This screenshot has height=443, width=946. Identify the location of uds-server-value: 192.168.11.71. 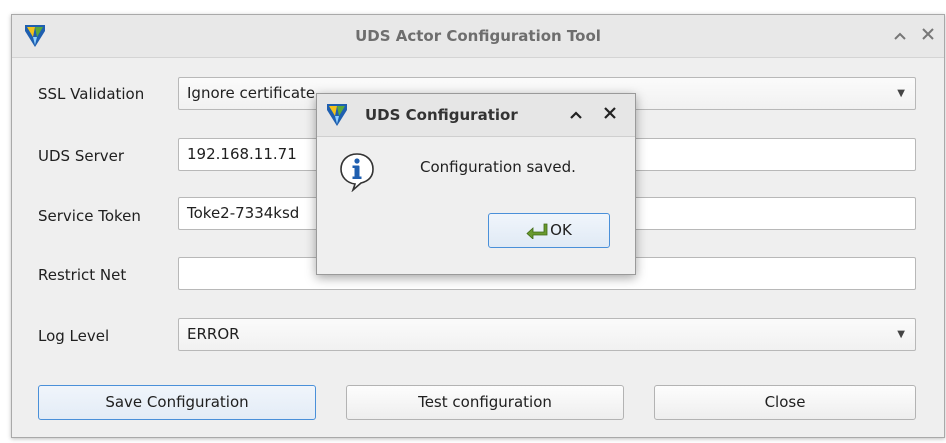
(242, 154).